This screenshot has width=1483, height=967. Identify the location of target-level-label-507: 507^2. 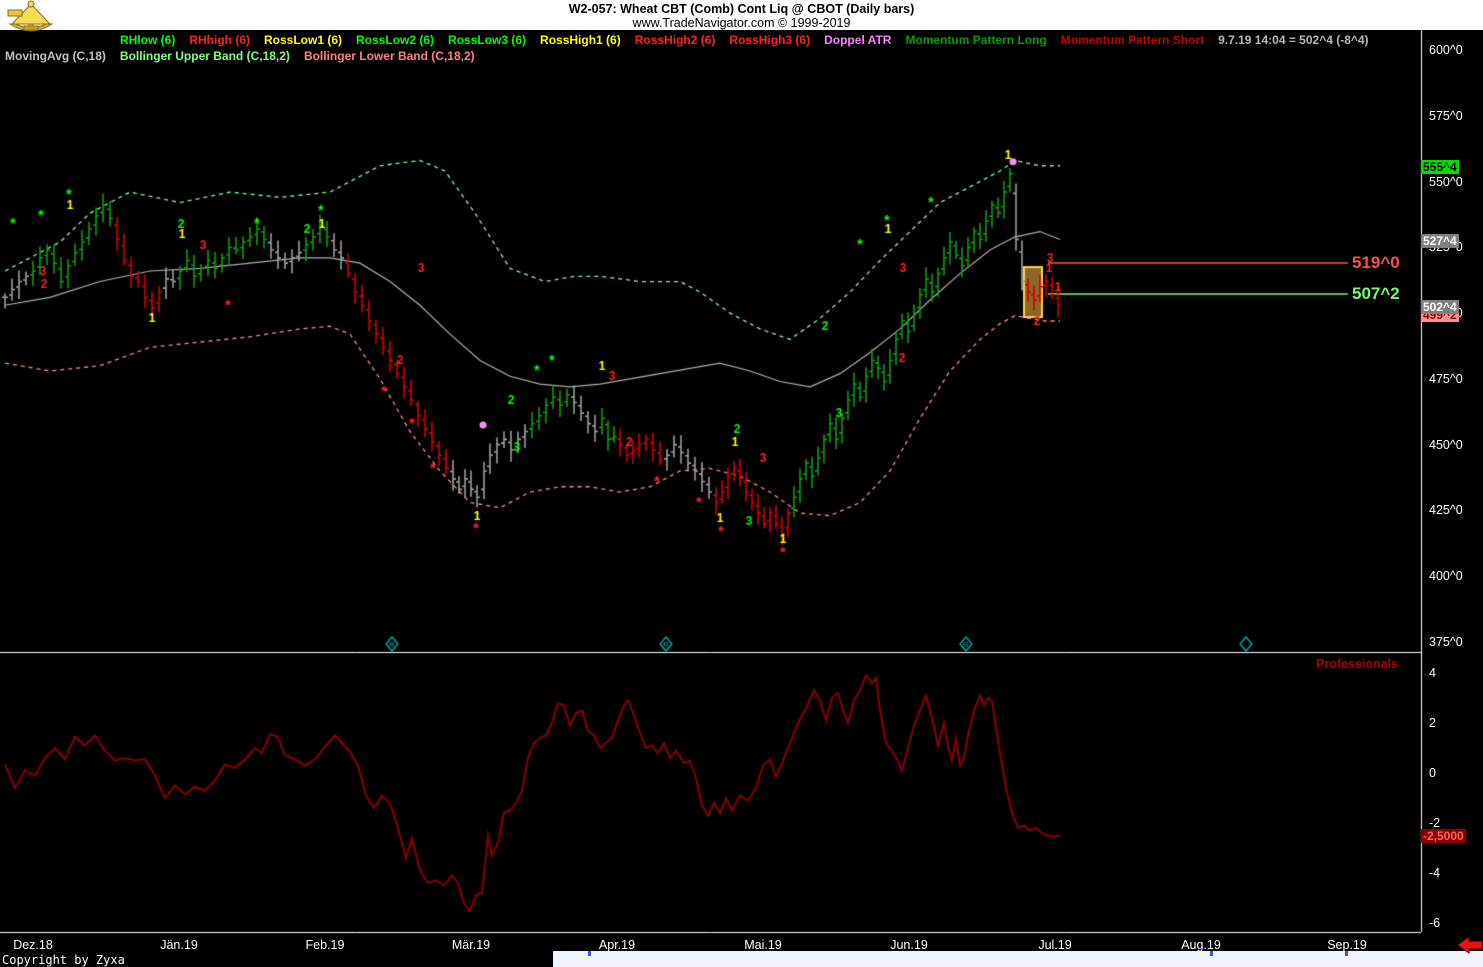
(1376, 294).